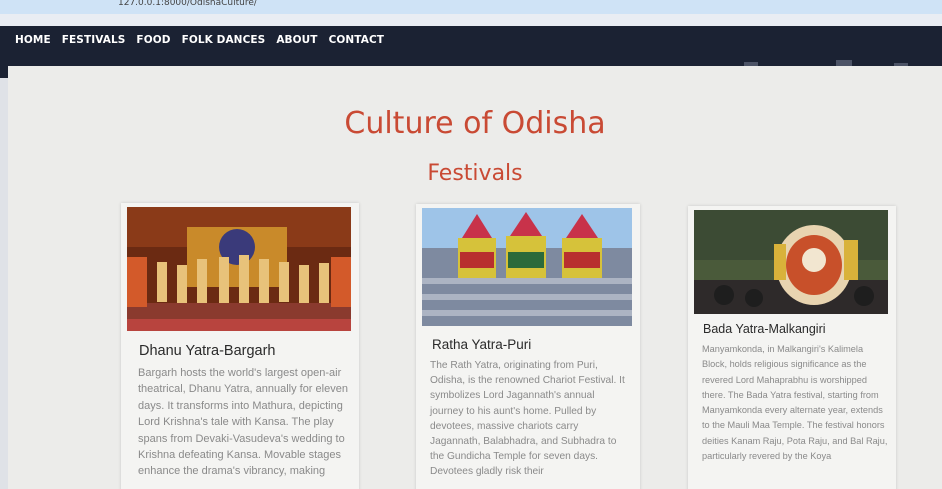 Image resolution: width=942 pixels, height=489 pixels. I want to click on nav-folk-dances: FOLK DANCES, so click(224, 40).